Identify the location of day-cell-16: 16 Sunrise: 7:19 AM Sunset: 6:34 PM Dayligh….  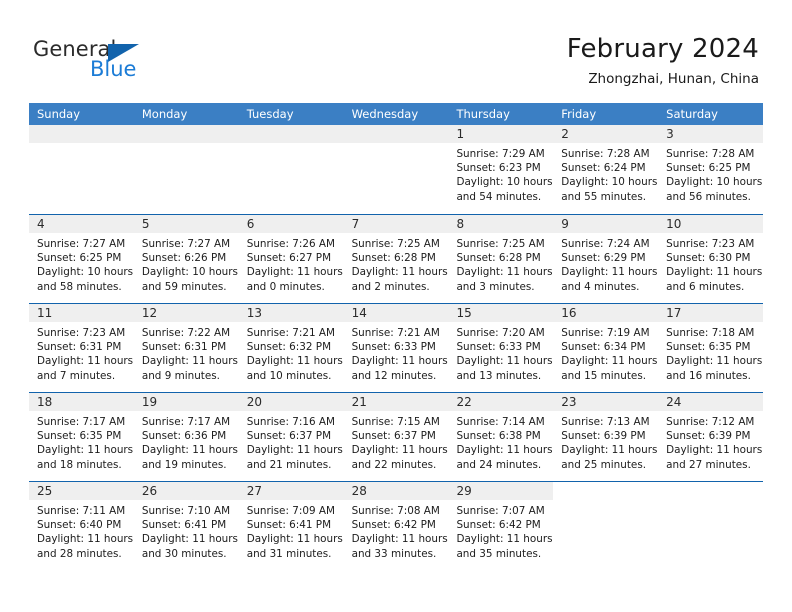
(606, 348).